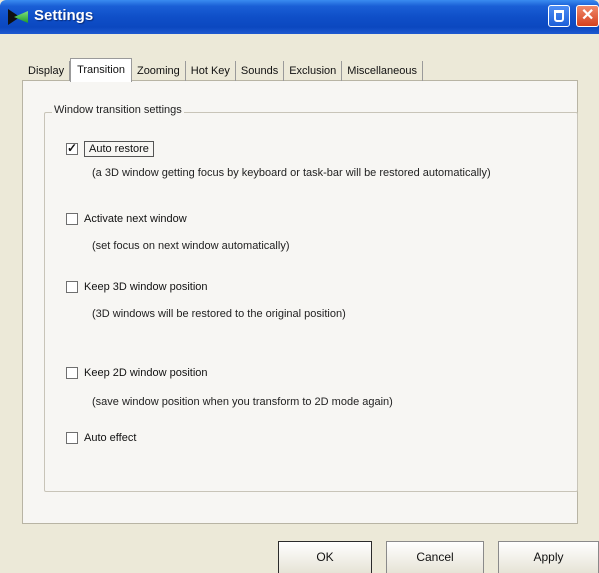 This screenshot has height=573, width=599. Describe the element at coordinates (146, 287) in the screenshot. I see `keep-3d-window-position-label: Keep 3D window position` at that location.